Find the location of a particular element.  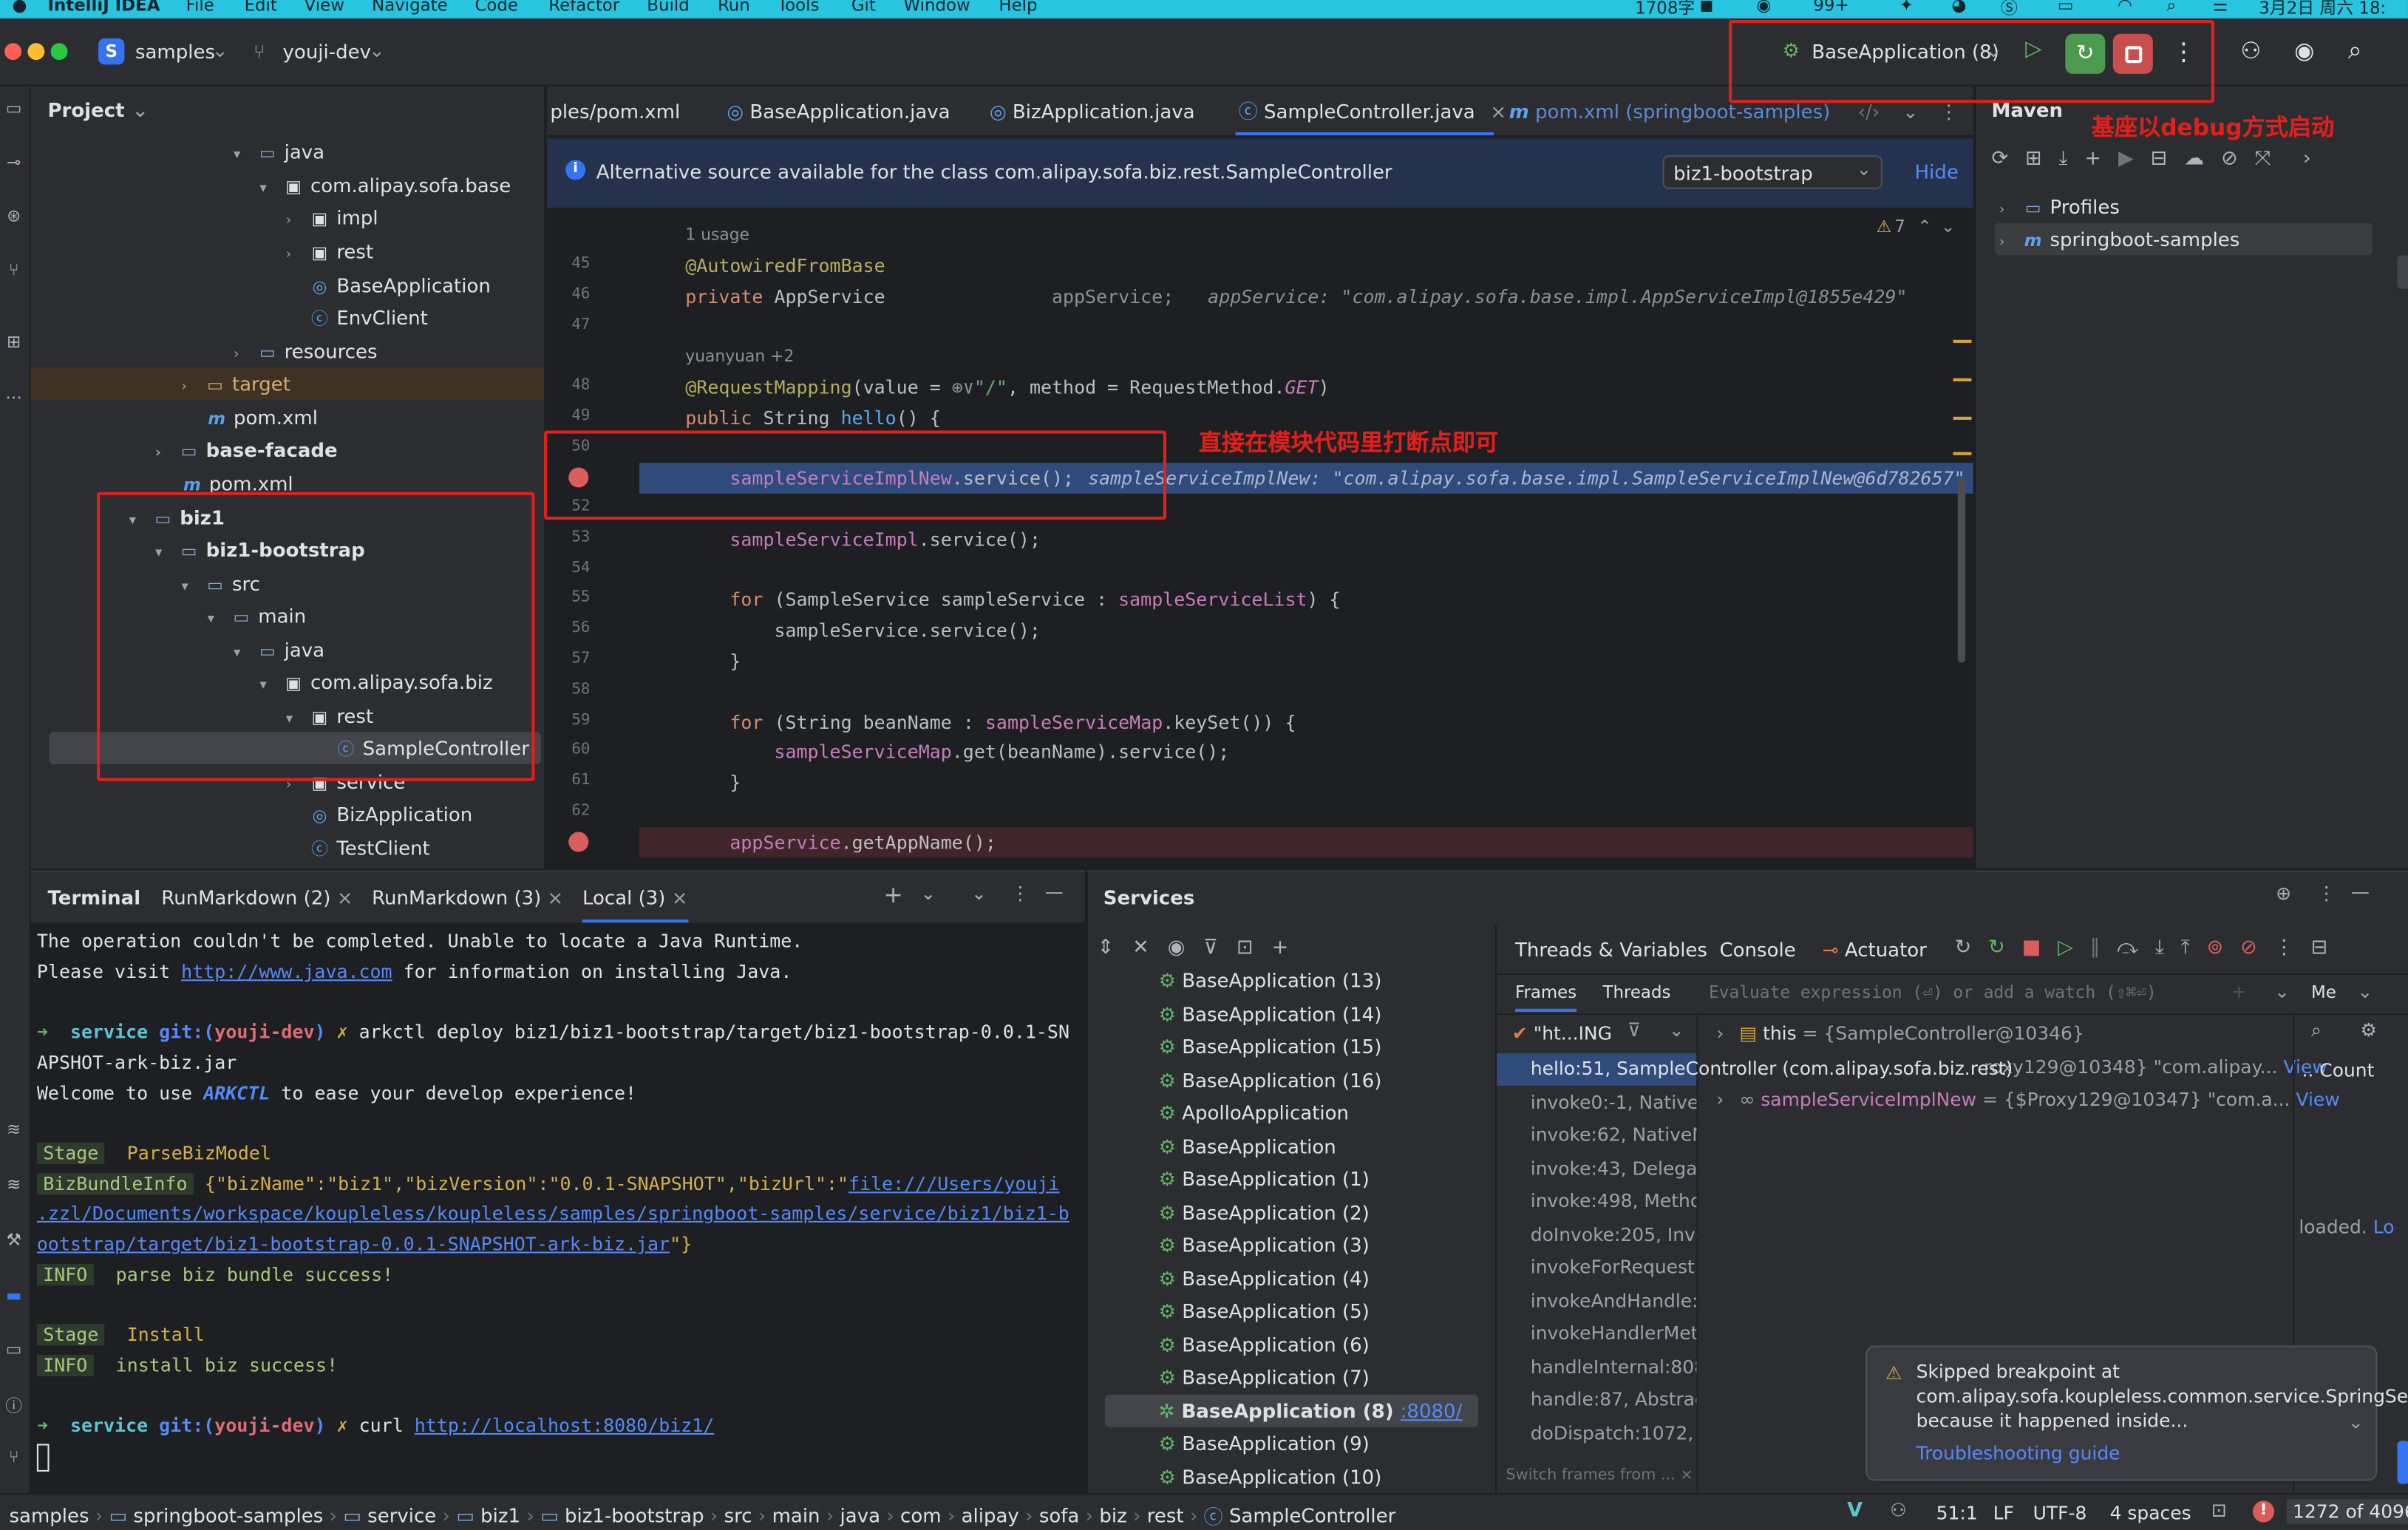

service-item: ⚙ BaseApplication is located at coordinates (1247, 1146).